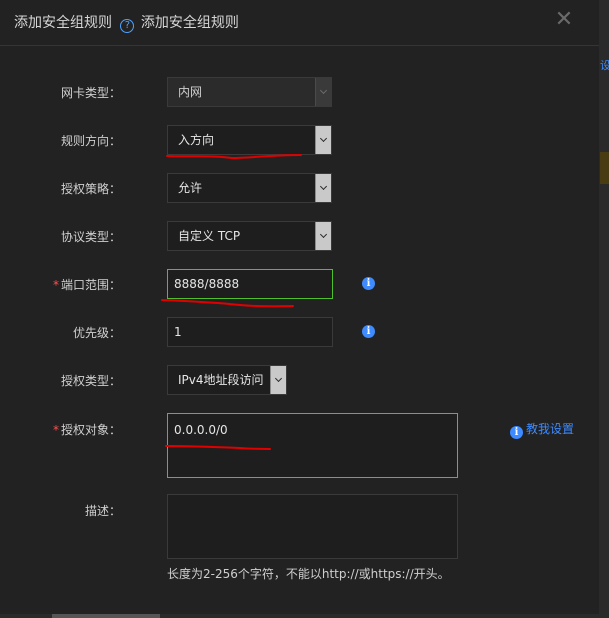  What do you see at coordinates (90, 381) in the screenshot?
I see `auth-type-label: 授权类型：` at bounding box center [90, 381].